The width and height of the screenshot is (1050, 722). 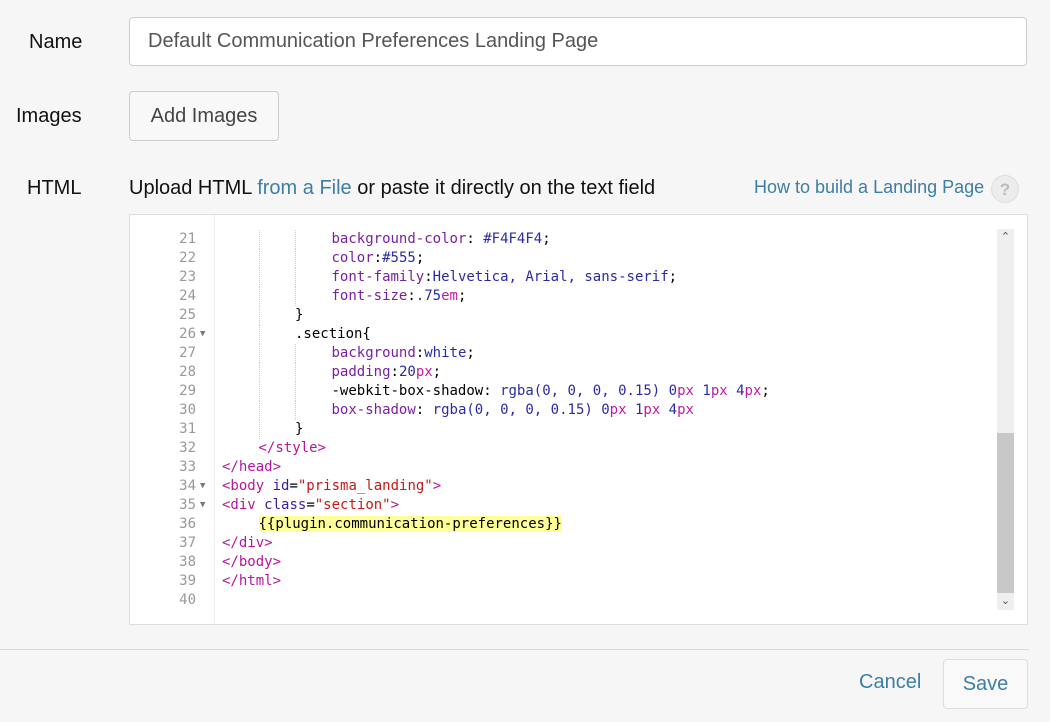 I want to click on code-text: background-color: #F4F4F4;, so click(x=441, y=239).